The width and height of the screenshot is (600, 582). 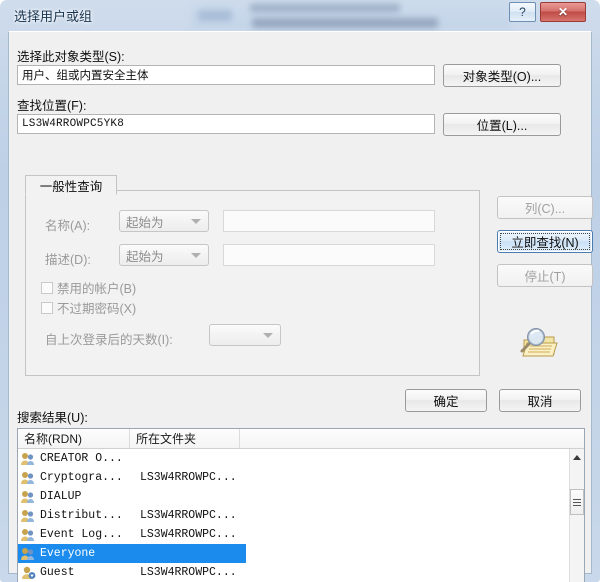 What do you see at coordinates (563, 12) in the screenshot?
I see `close-button: ✕` at bounding box center [563, 12].